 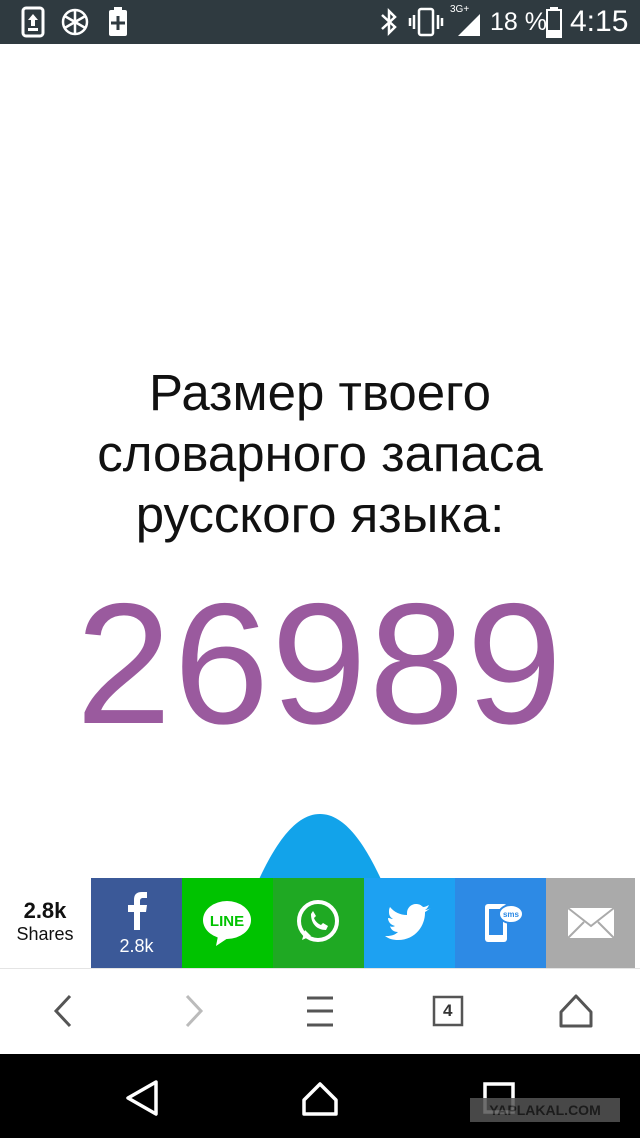 I want to click on back-button, so click(x=62, y=1012).